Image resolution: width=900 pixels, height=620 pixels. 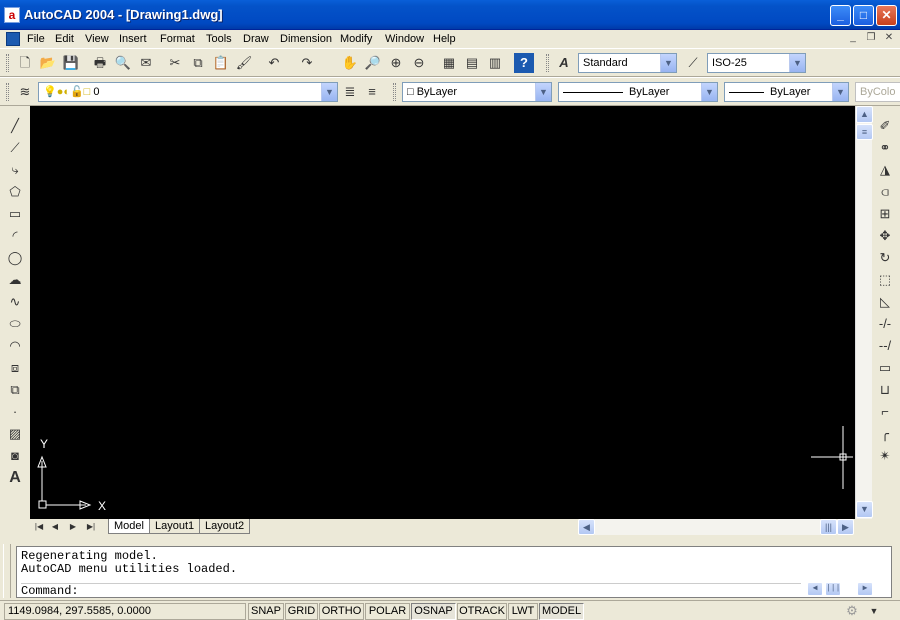 I want to click on break-at-point-icon: ▭, so click(x=885, y=368).